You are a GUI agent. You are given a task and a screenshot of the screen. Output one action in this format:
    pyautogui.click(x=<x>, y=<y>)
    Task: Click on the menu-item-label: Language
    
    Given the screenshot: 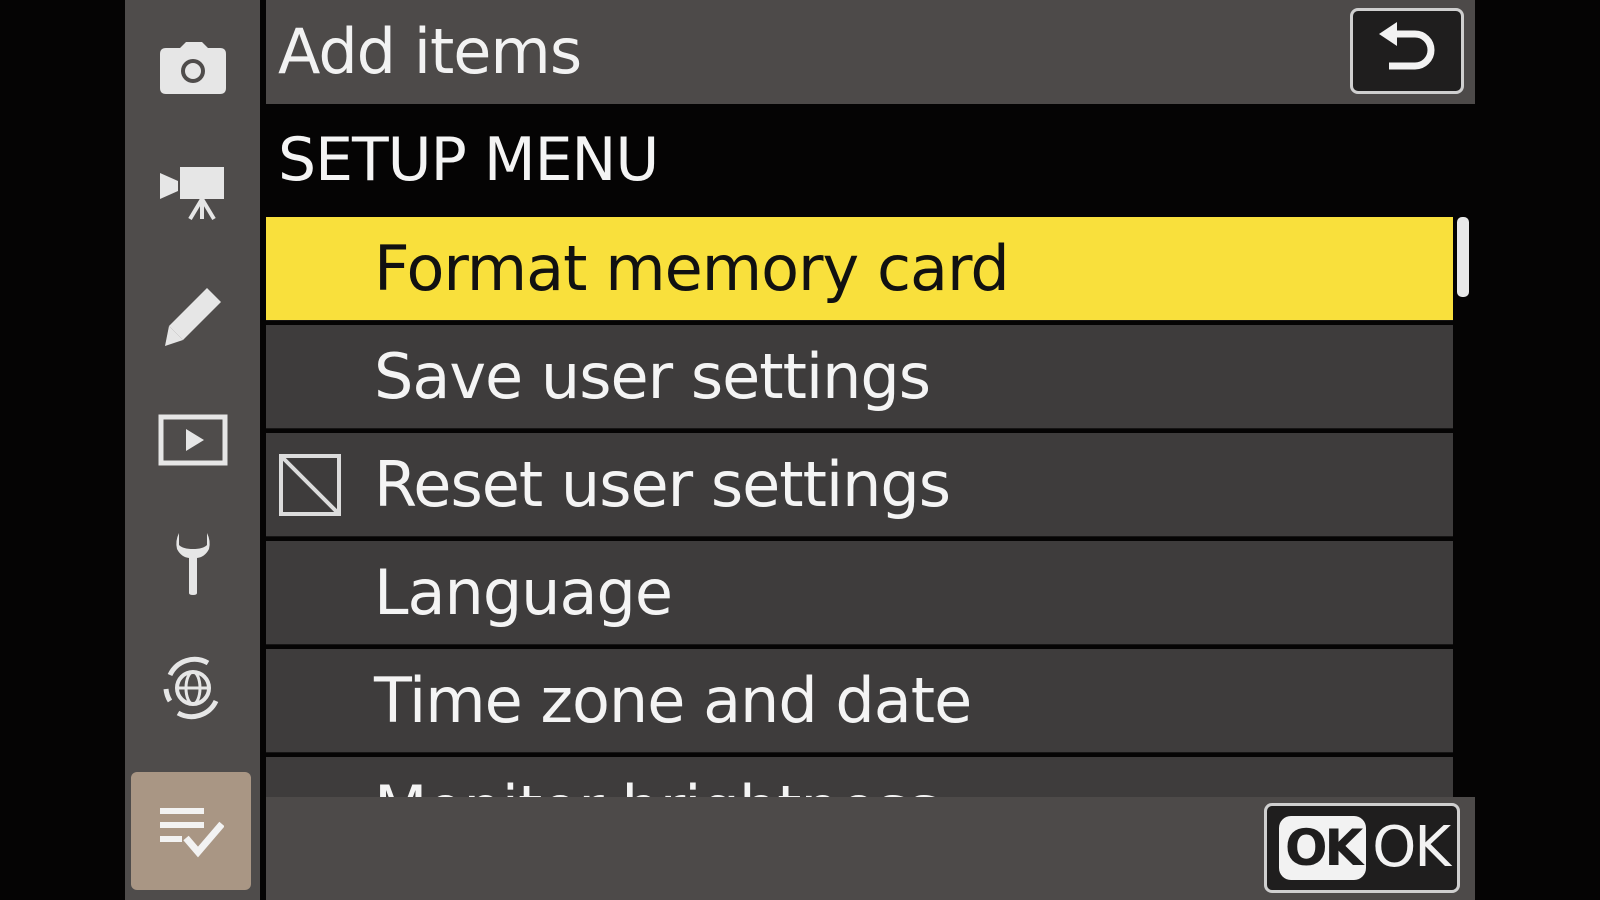 What is the action you would take?
    pyautogui.click(x=523, y=592)
    